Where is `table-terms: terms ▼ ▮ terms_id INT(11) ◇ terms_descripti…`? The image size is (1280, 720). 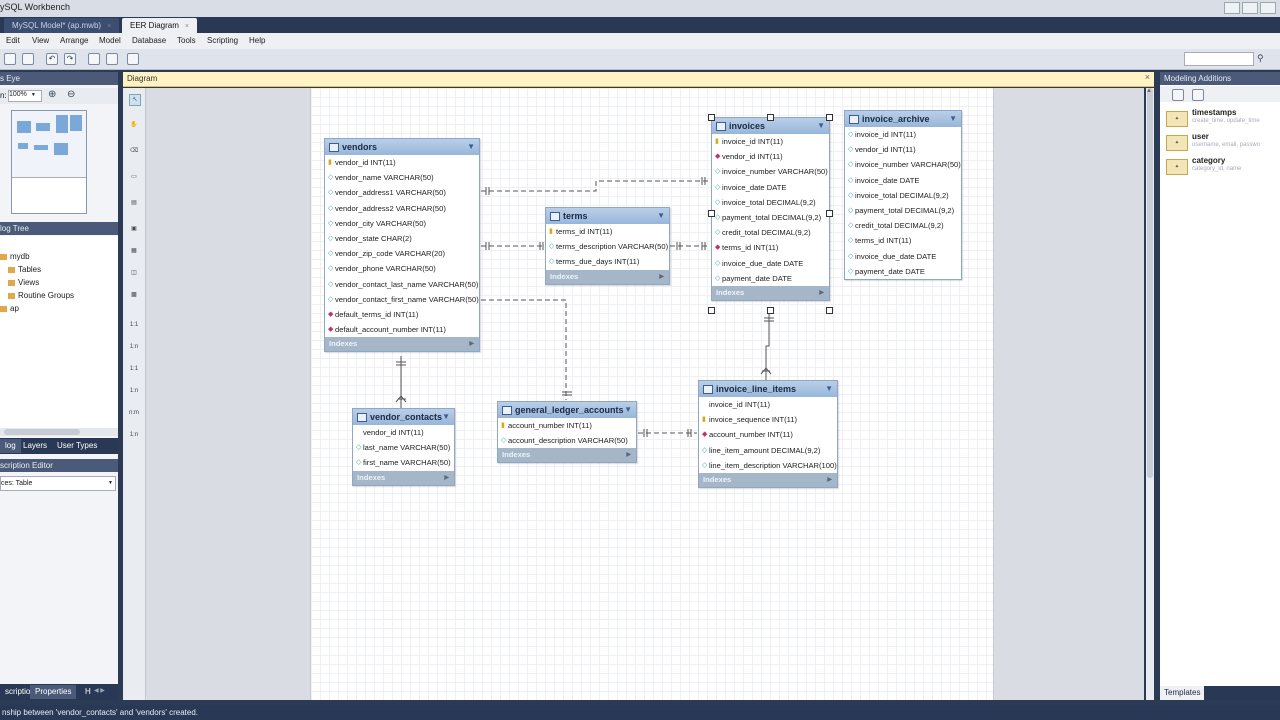
table-terms: terms ▼ ▮ terms_id INT(11) ◇ terms_descripti… is located at coordinates (607, 246).